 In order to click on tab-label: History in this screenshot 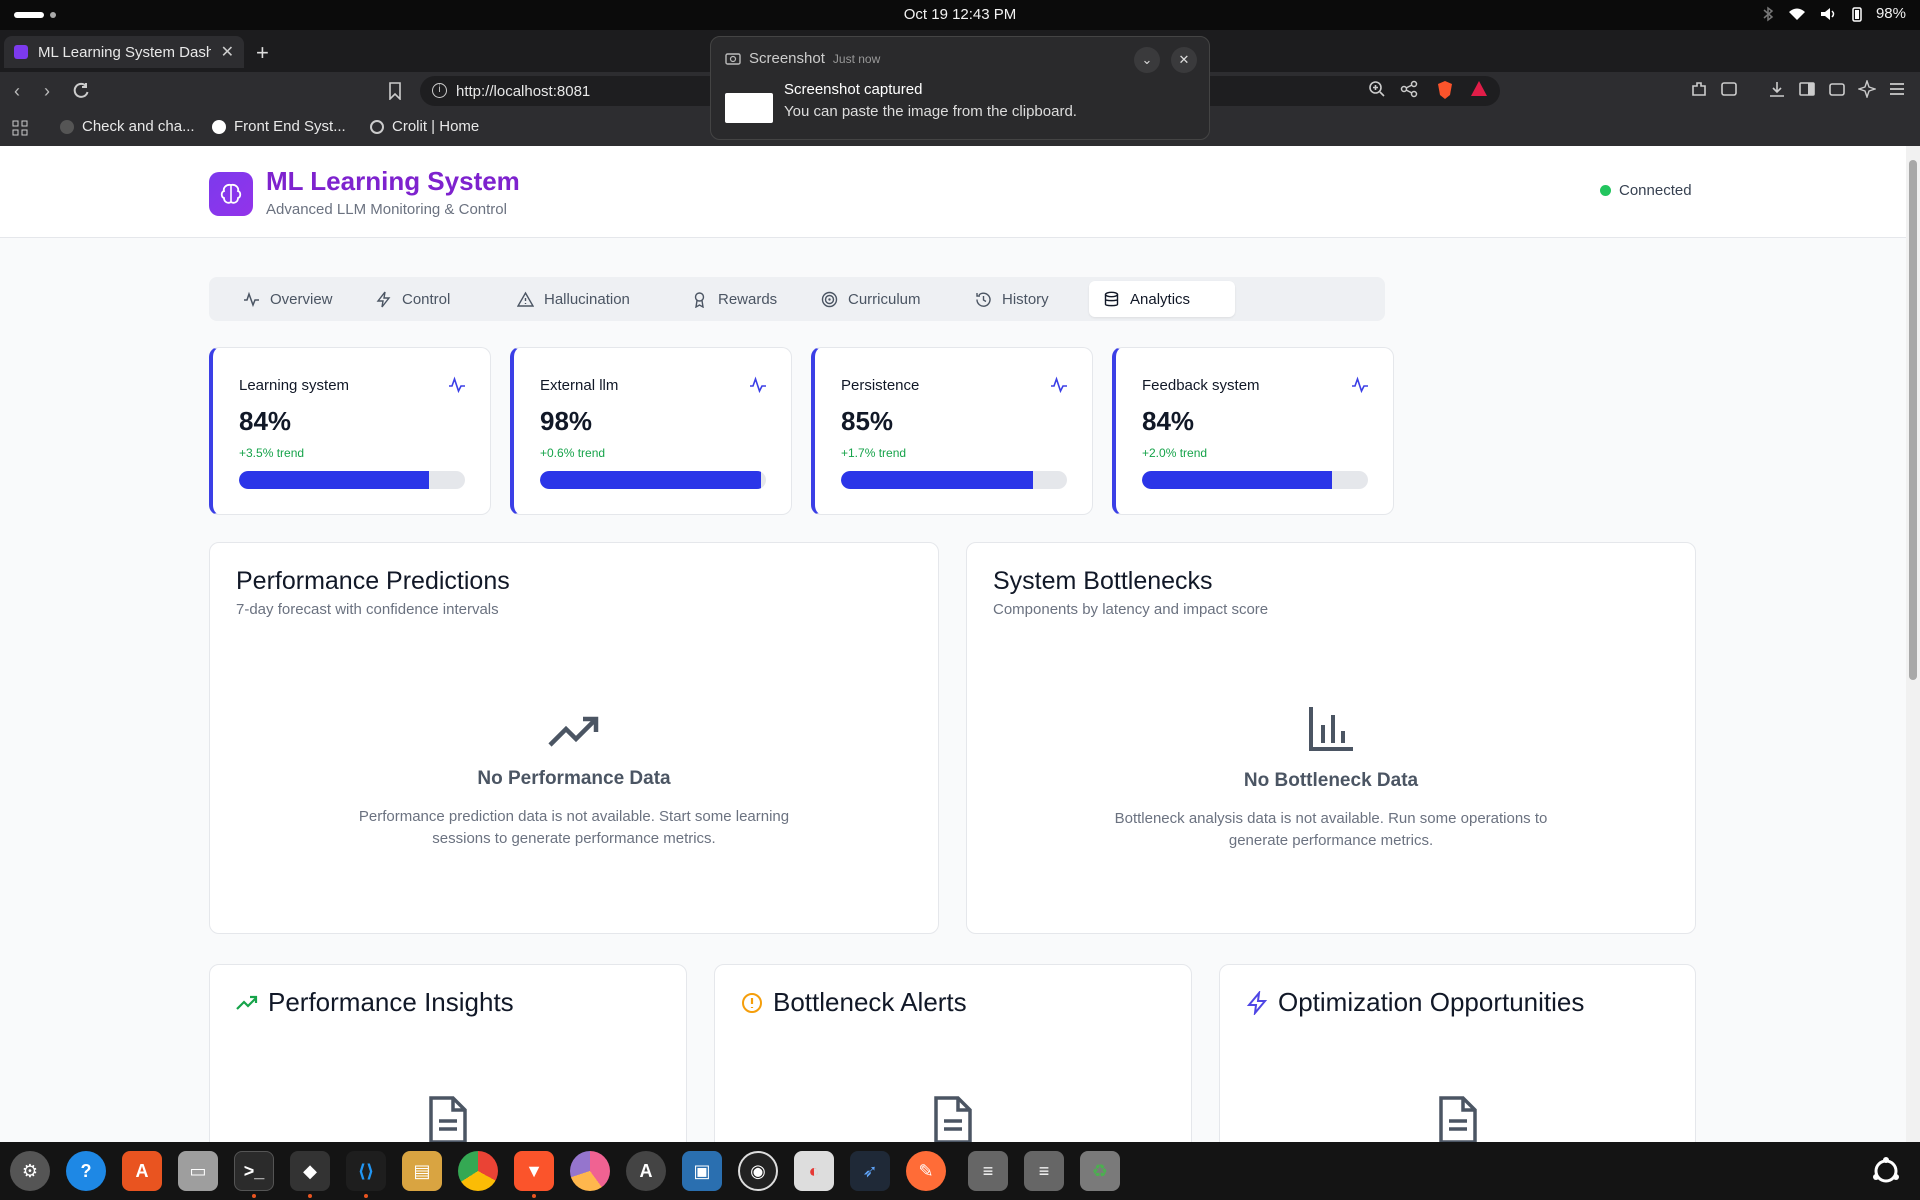, I will do `click(1025, 299)`.